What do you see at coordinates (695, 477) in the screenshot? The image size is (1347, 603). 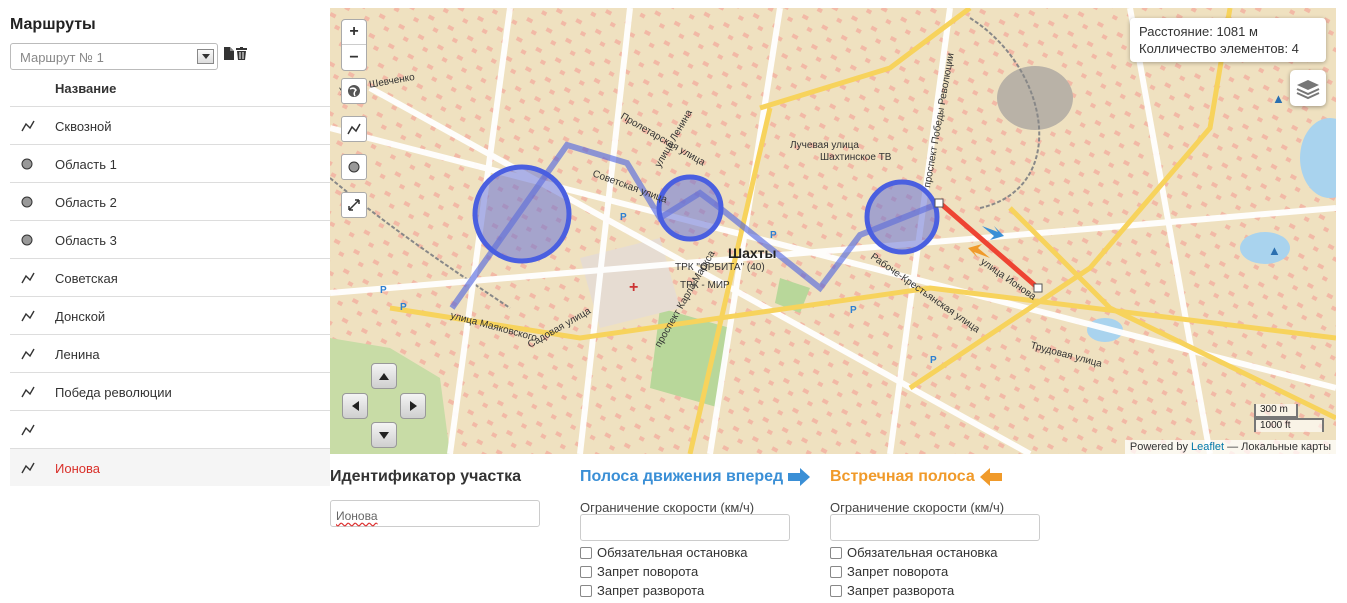 I see `forward-lane-title: Полоса движения вперед` at bounding box center [695, 477].